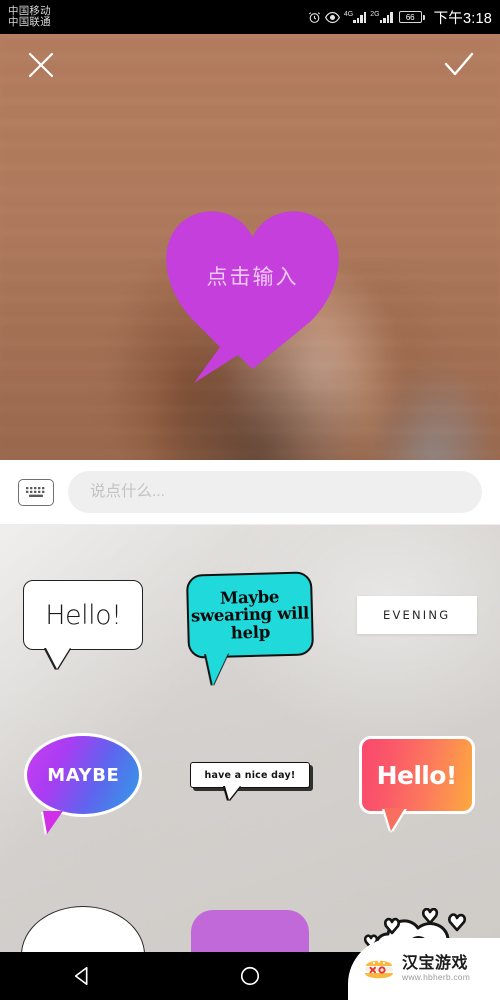 The image size is (500, 1000). What do you see at coordinates (375, 14) in the screenshot?
I see `network-2-label: 2G` at bounding box center [375, 14].